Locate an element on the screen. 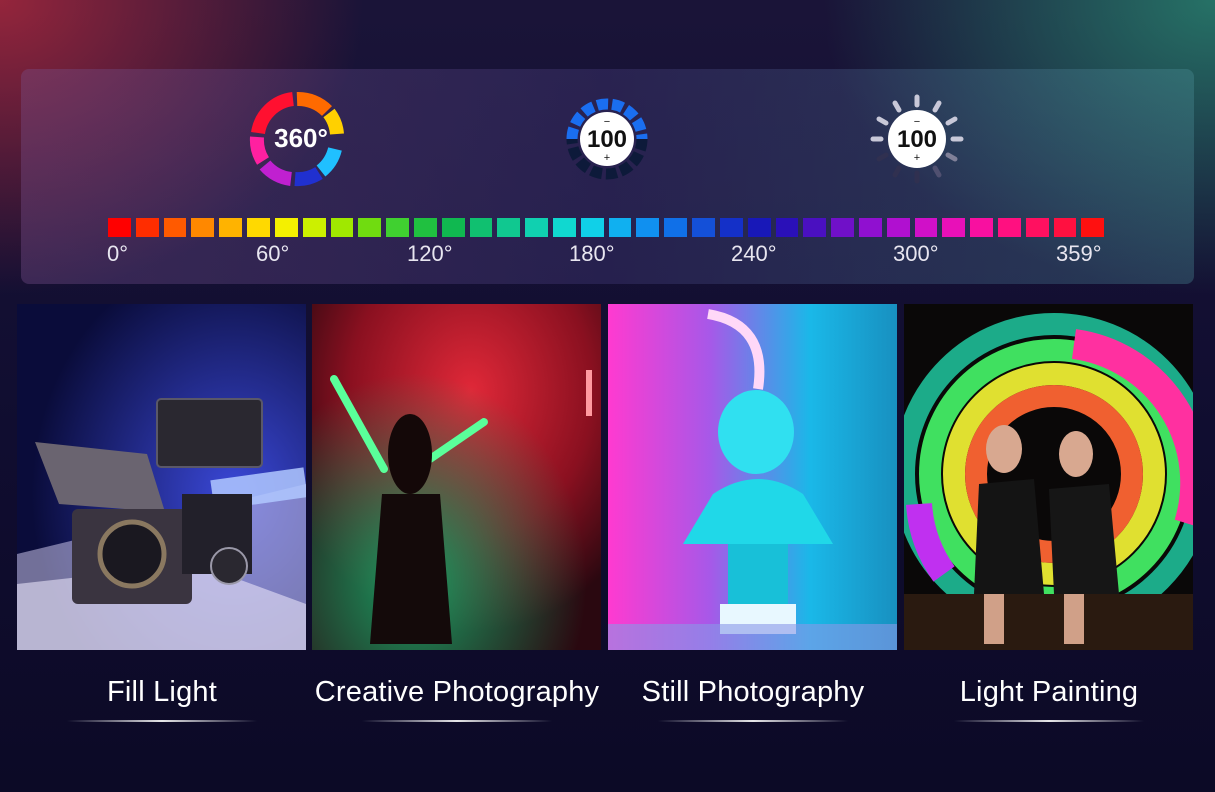 The height and width of the screenshot is (792, 1215). saturation-label: 100 is located at coordinates (917, 139).